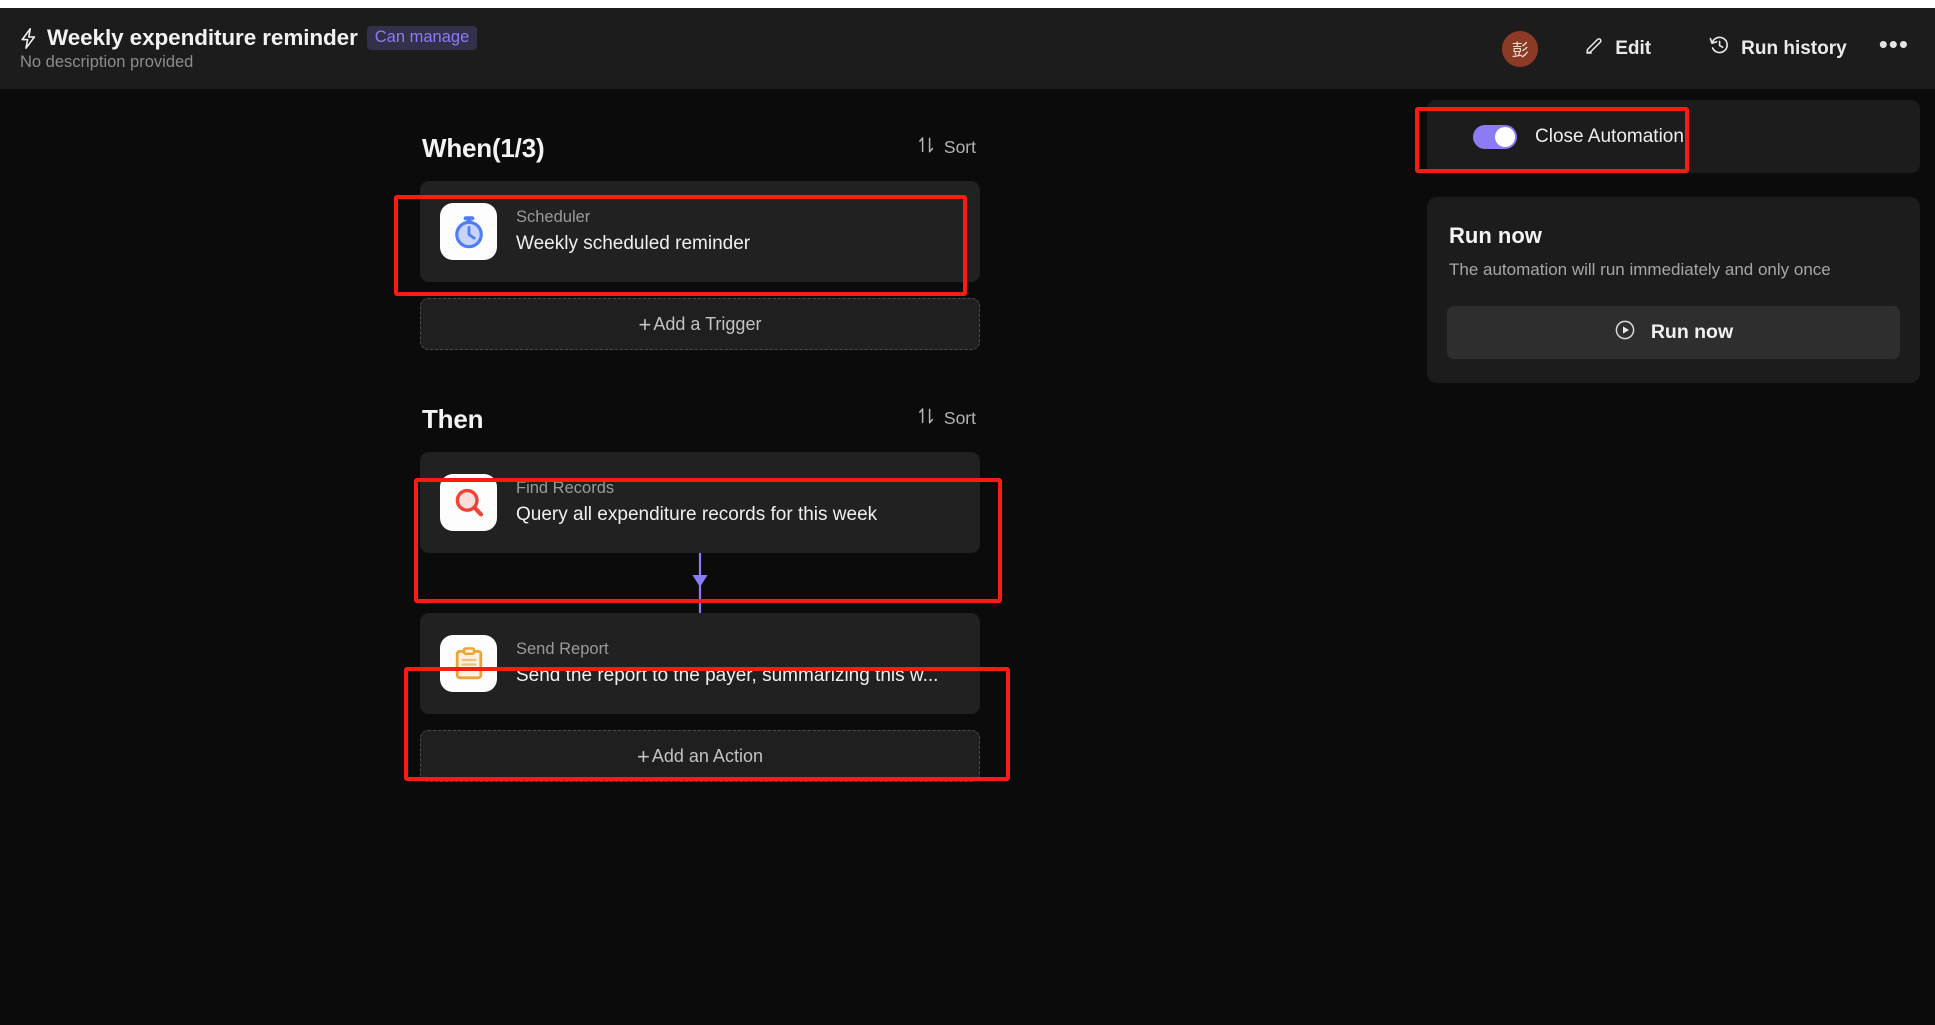  I want to click on play-circle-icon, so click(1625, 333).